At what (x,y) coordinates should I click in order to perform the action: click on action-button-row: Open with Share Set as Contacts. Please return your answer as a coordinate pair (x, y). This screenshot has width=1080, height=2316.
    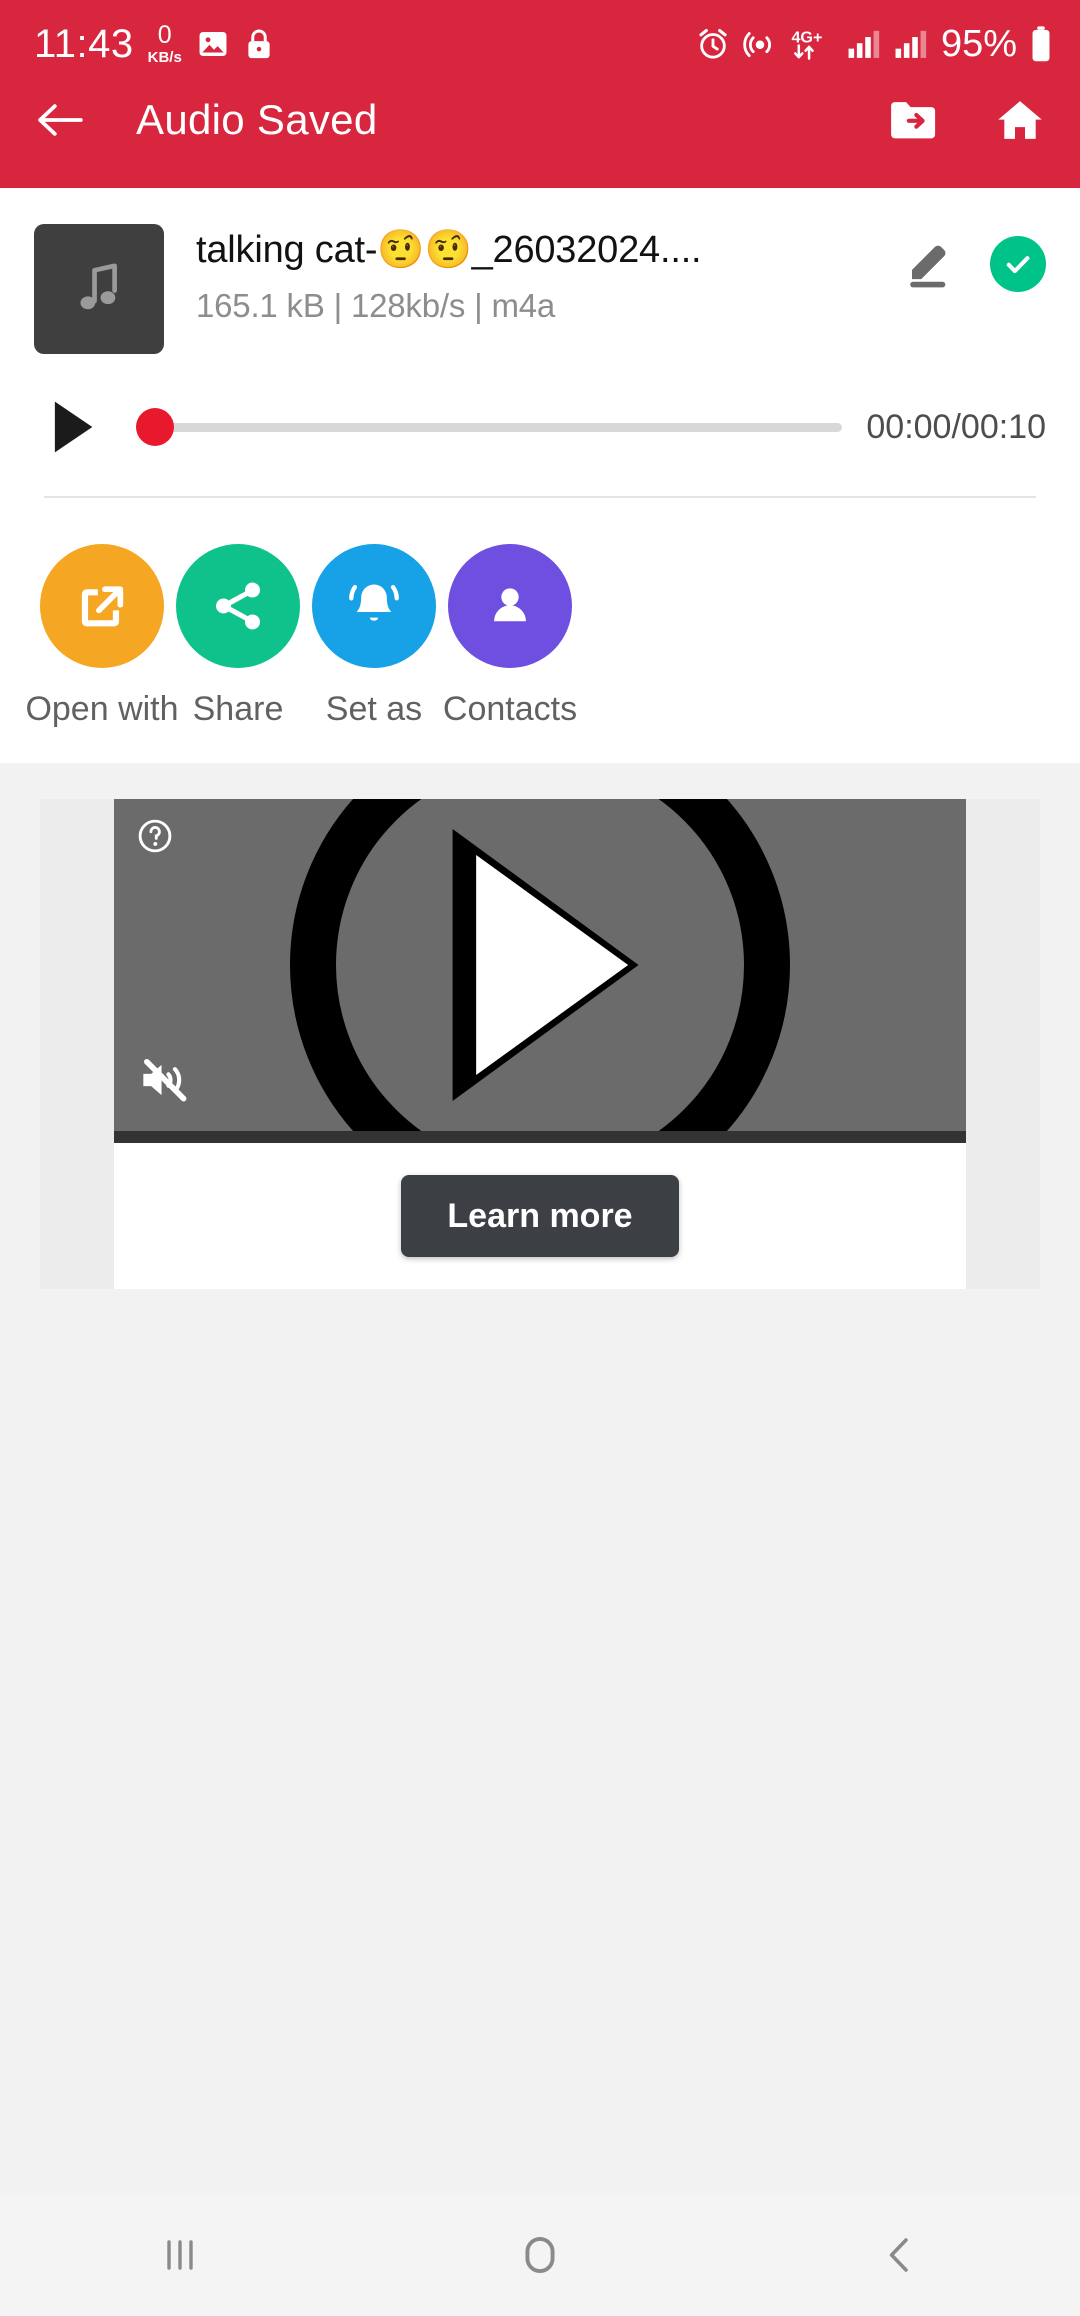
    Looking at the image, I should click on (540, 630).